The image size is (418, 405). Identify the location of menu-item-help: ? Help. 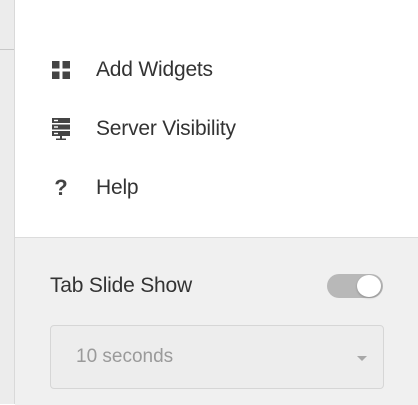
(216, 187).